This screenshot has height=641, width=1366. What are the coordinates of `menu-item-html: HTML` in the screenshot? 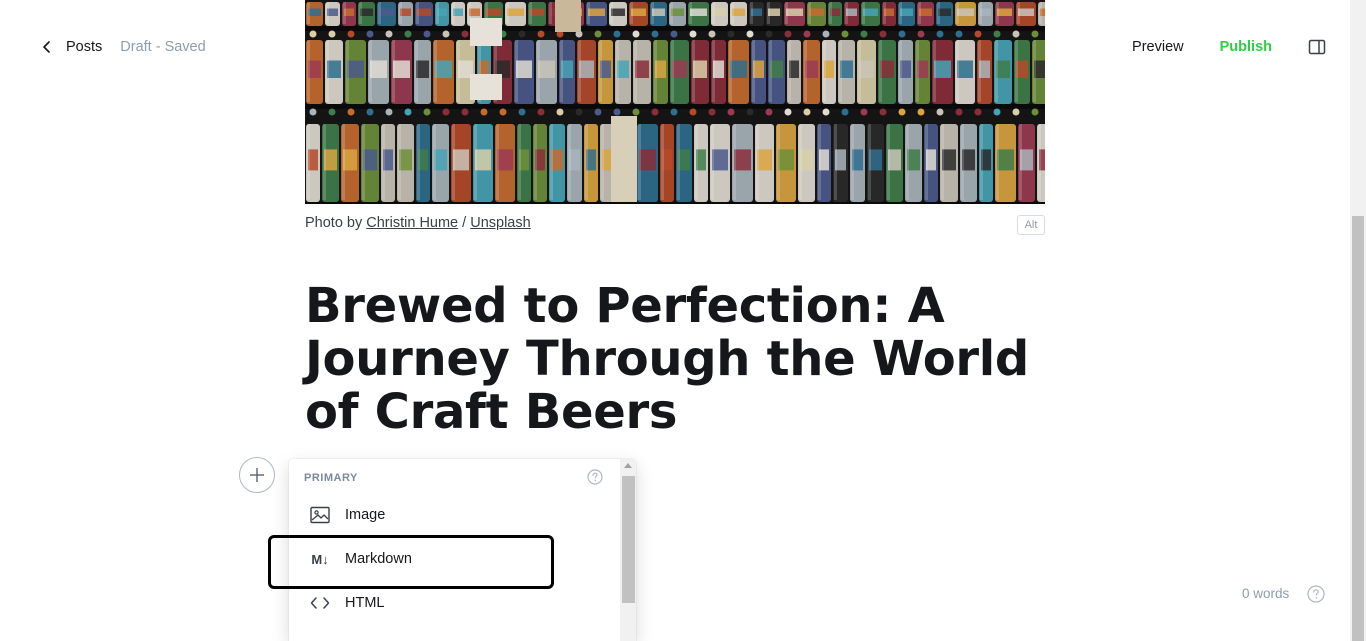 It's located at (454, 603).